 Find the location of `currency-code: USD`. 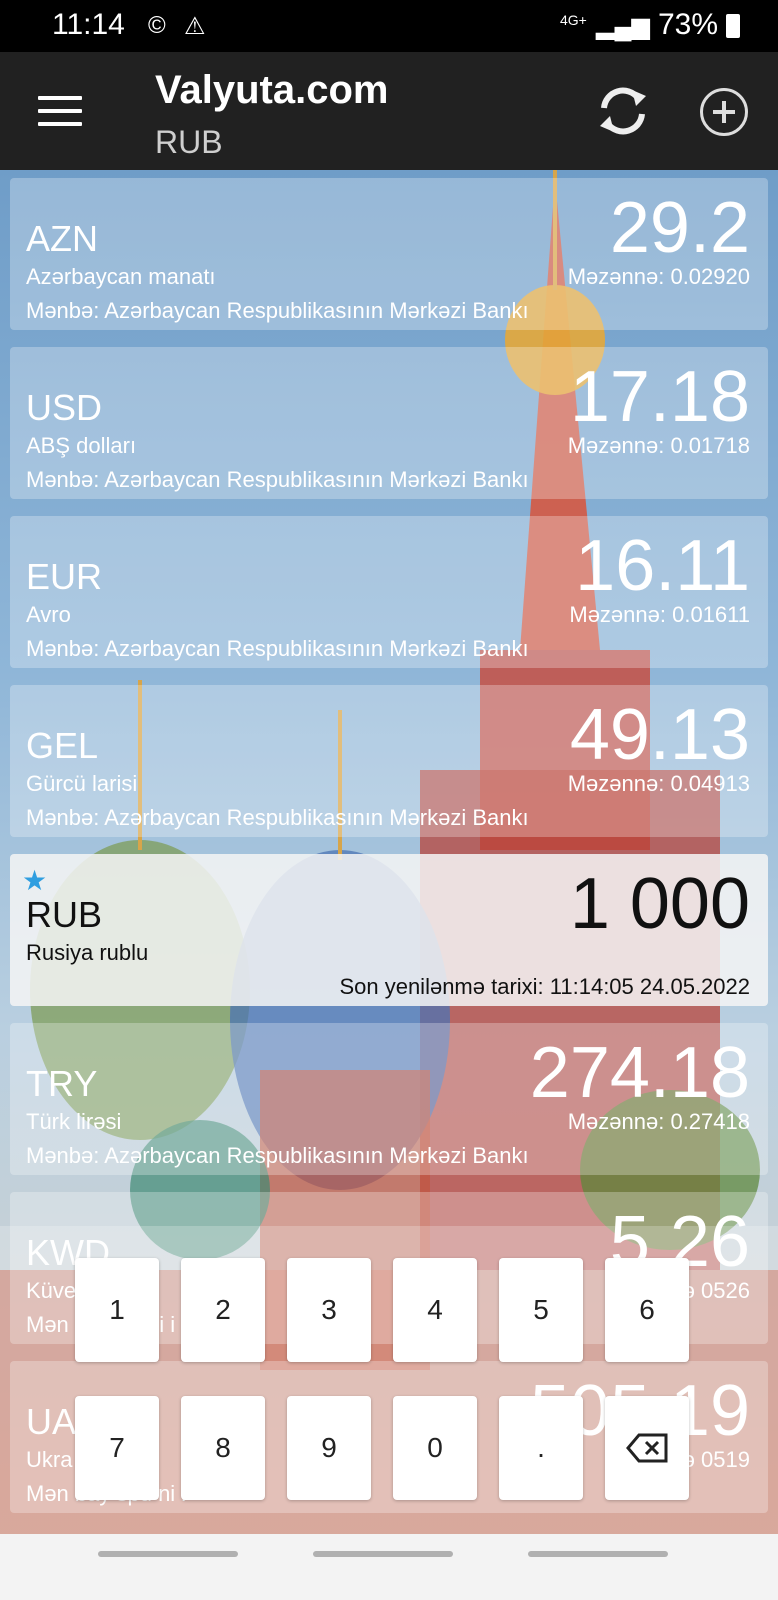

currency-code: USD is located at coordinates (64, 407).